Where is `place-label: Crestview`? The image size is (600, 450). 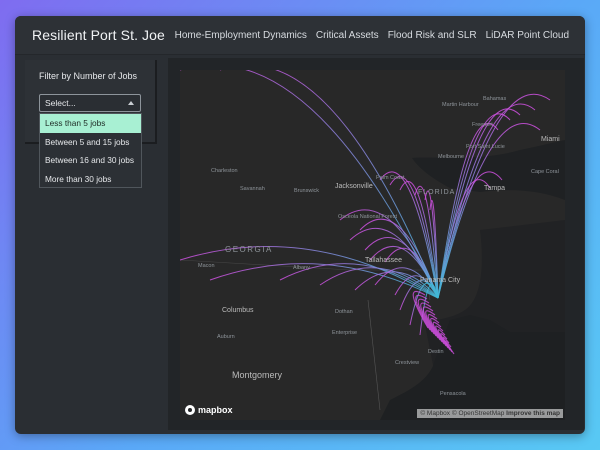
place-label: Crestview is located at coordinates (407, 363).